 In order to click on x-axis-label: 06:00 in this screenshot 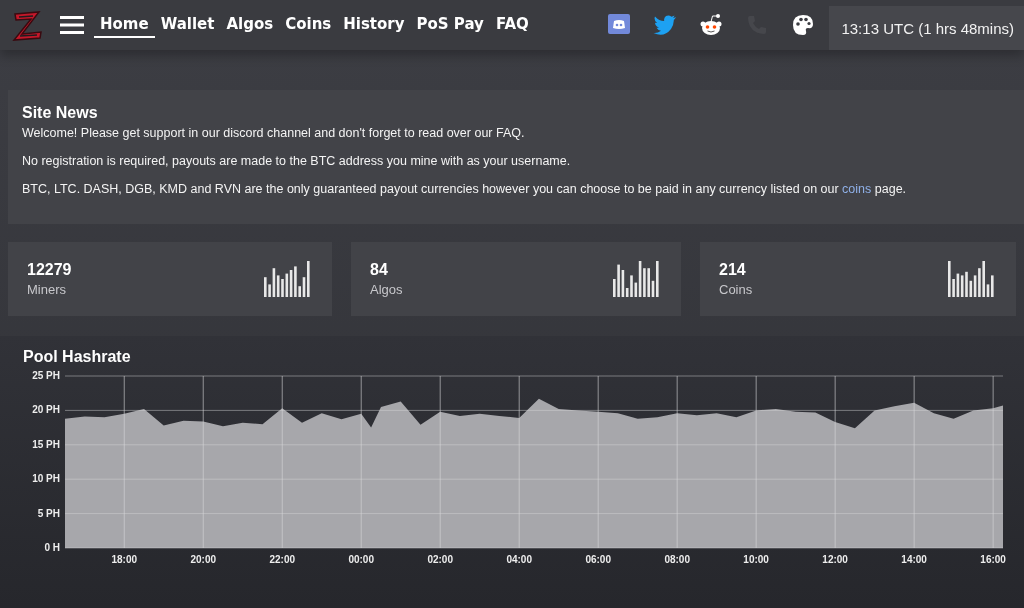, I will do `click(598, 559)`.